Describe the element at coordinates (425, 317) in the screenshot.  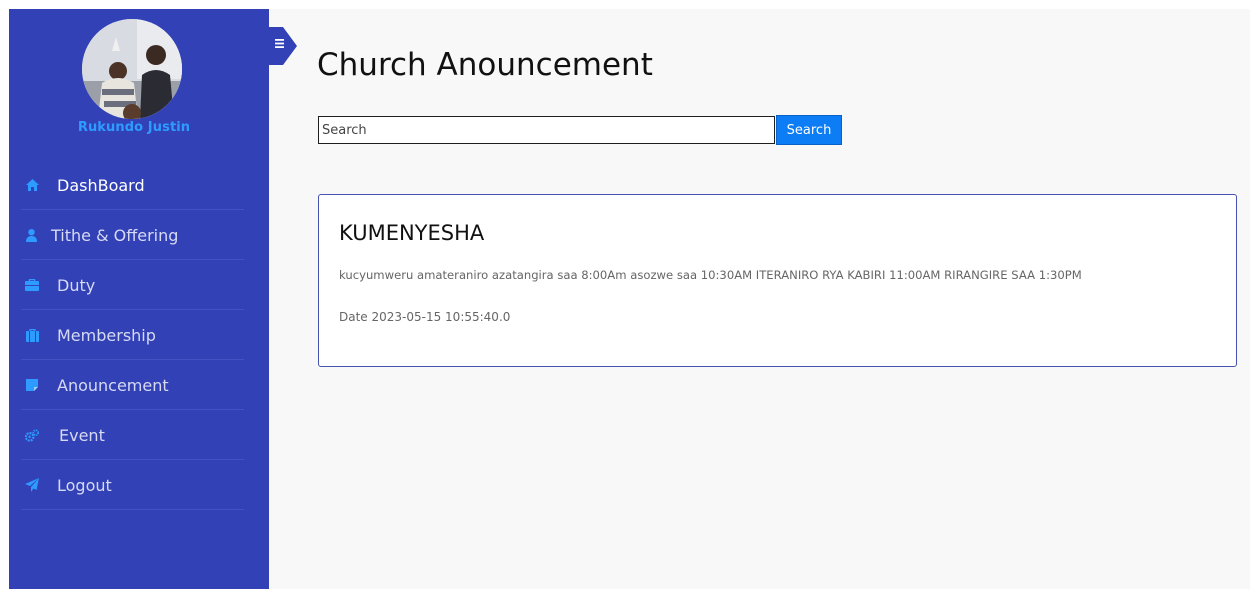
I see `announcement-date: Date 2023-05-15 10:55:40.0` at that location.